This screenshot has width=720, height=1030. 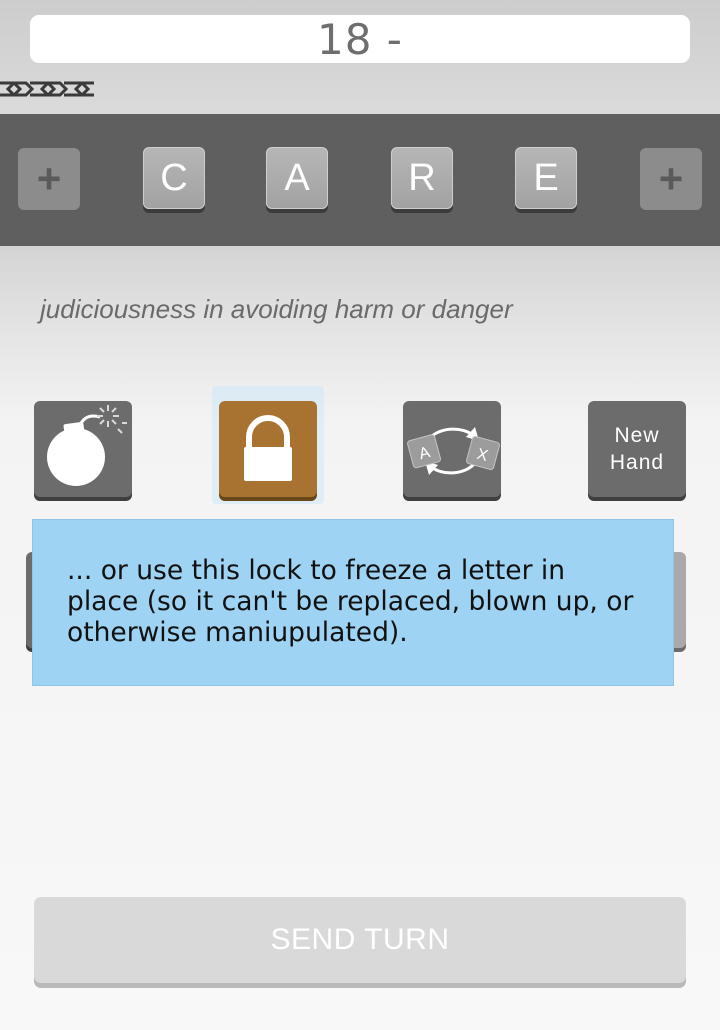 I want to click on add-letter-before-button: +, so click(x=49, y=179).